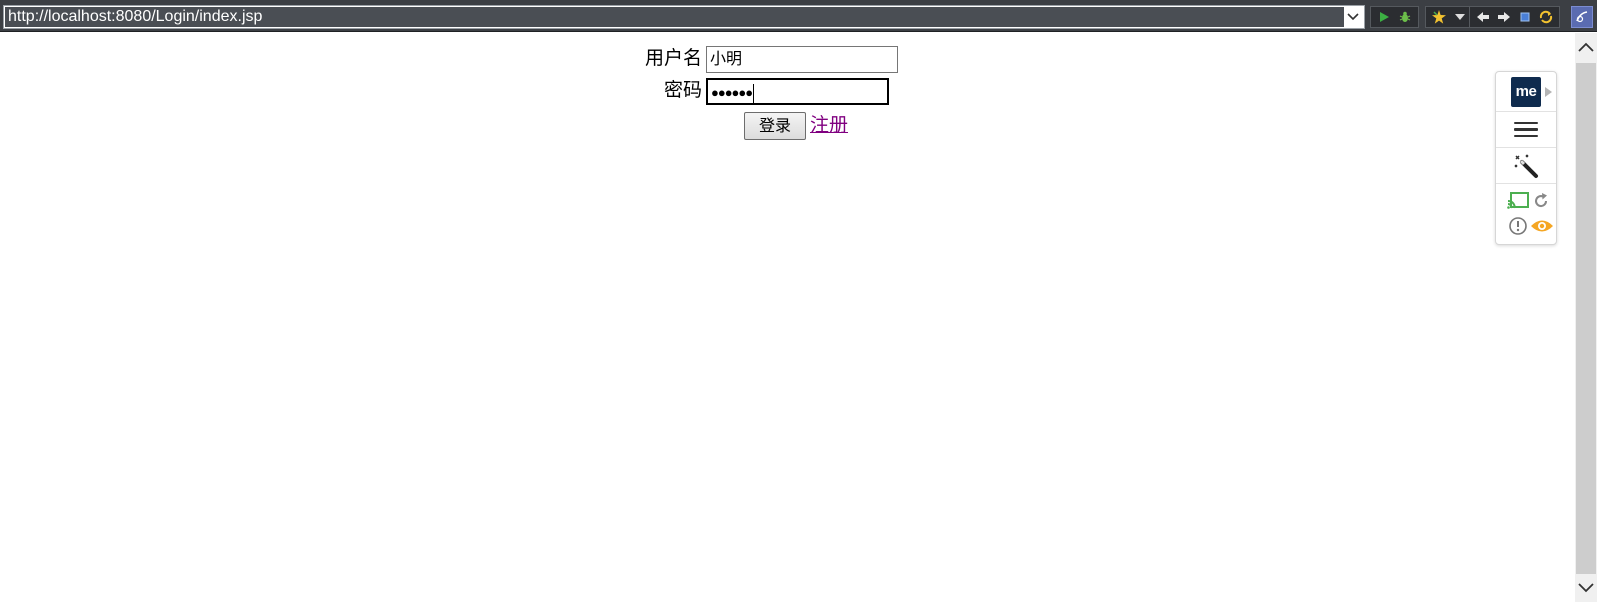  What do you see at coordinates (1518, 201) in the screenshot?
I see `cast-icon` at bounding box center [1518, 201].